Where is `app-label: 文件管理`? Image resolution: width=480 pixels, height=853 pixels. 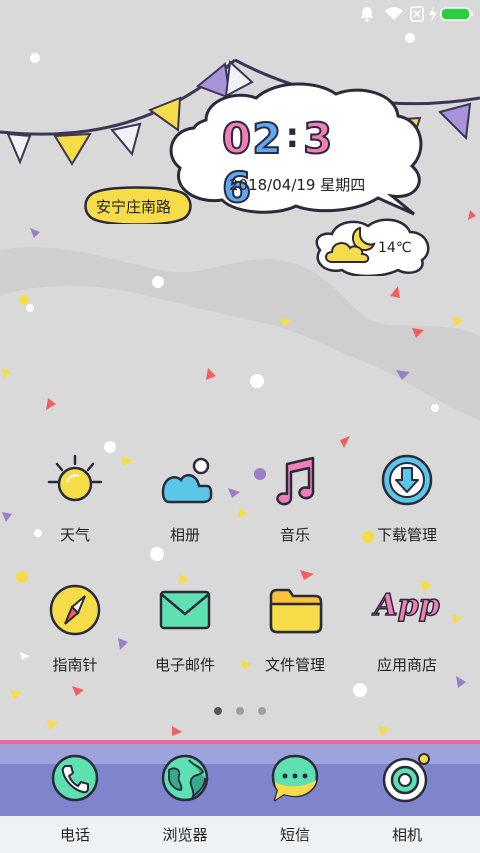 app-label: 文件管理 is located at coordinates (294, 665).